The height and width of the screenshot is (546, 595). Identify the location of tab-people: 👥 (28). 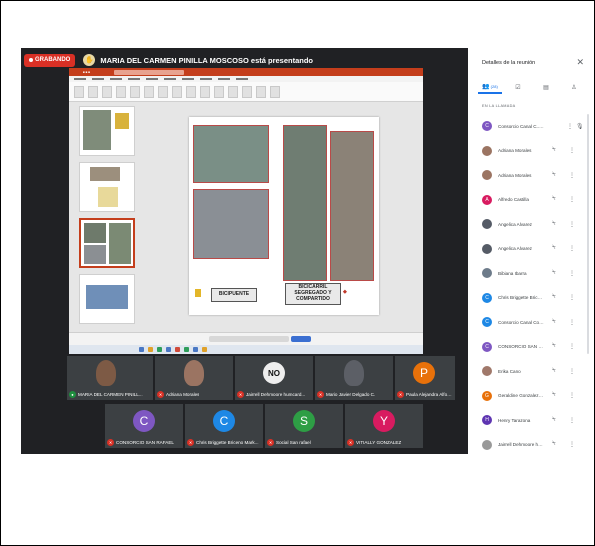
(490, 87).